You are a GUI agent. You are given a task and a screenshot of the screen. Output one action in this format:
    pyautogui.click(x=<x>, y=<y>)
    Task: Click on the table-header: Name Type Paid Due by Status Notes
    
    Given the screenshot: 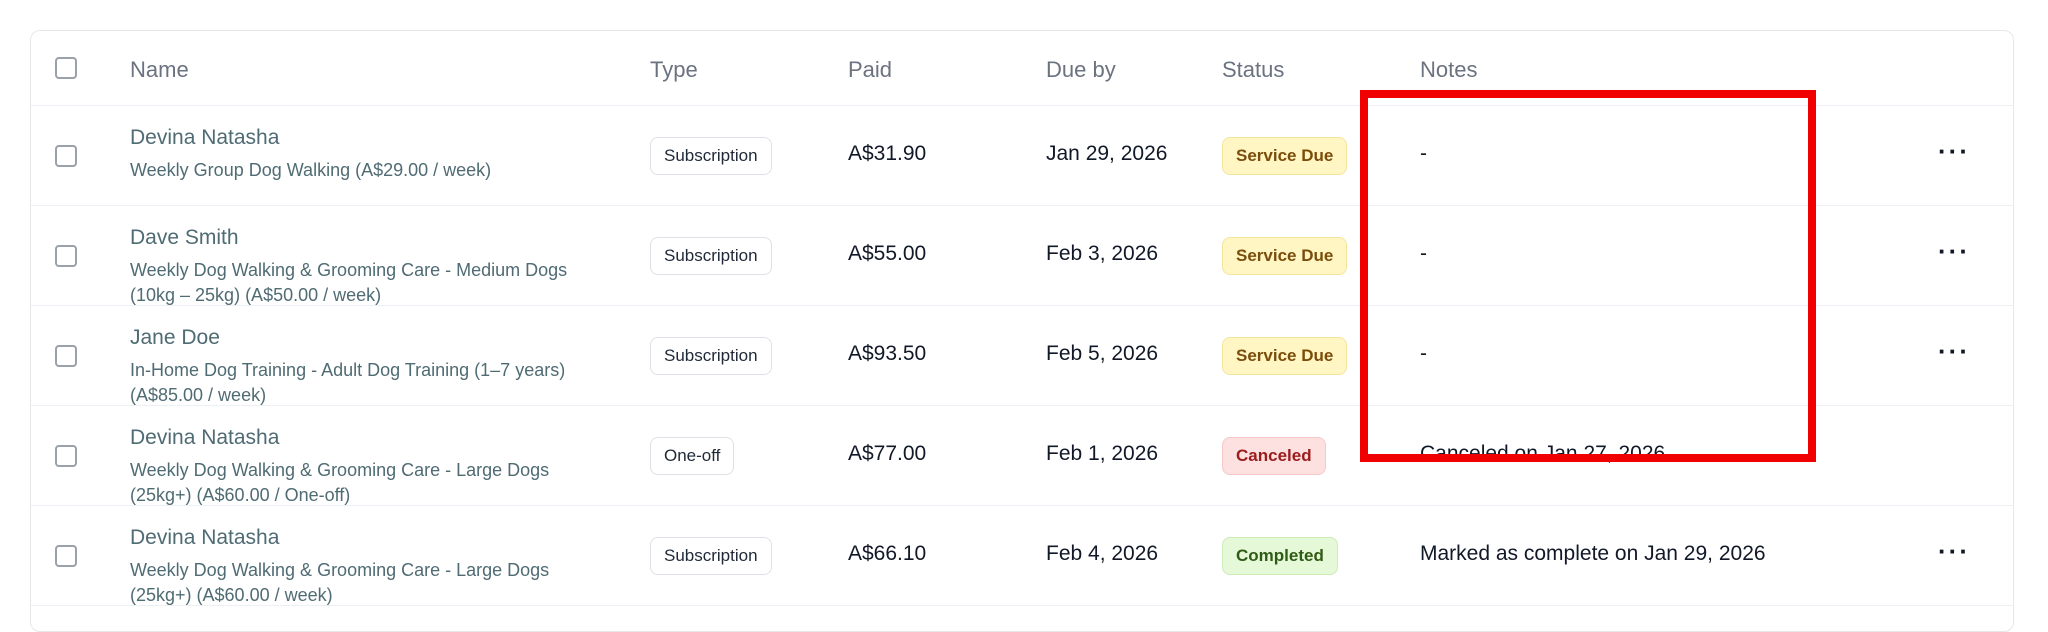 What is the action you would take?
    pyautogui.click(x=1022, y=68)
    